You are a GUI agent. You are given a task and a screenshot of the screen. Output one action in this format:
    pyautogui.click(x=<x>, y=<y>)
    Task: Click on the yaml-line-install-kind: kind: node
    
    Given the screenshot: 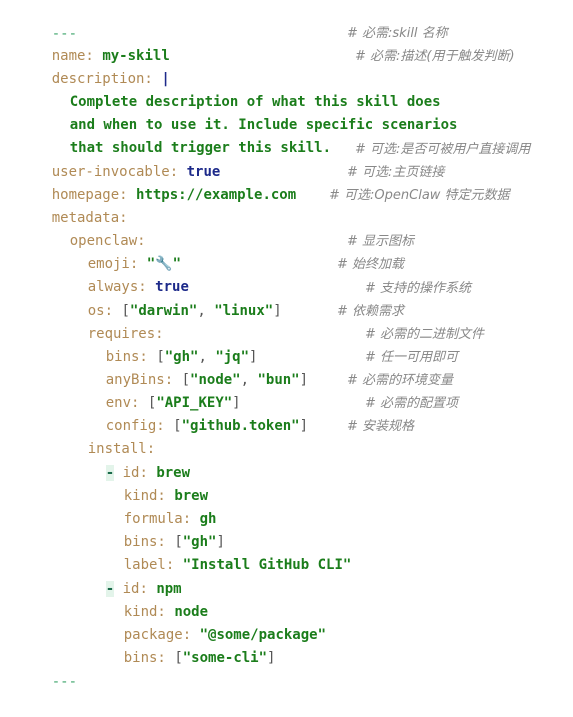 What is the action you would take?
    pyautogui.click(x=331, y=599)
    